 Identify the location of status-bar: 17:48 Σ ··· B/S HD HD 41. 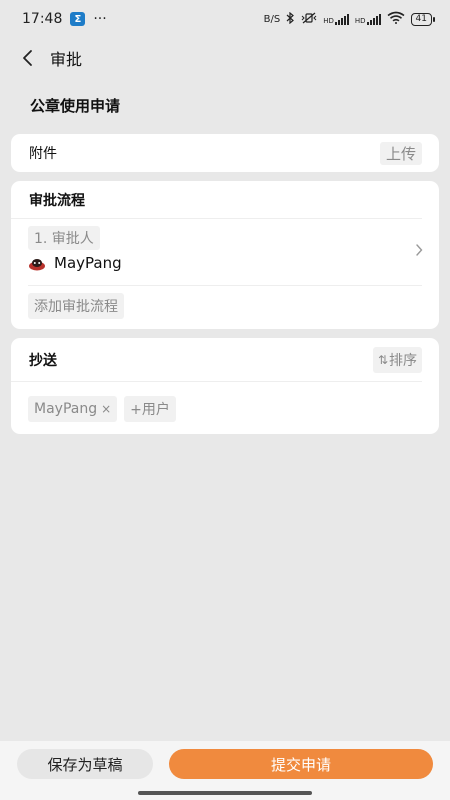
(225, 19).